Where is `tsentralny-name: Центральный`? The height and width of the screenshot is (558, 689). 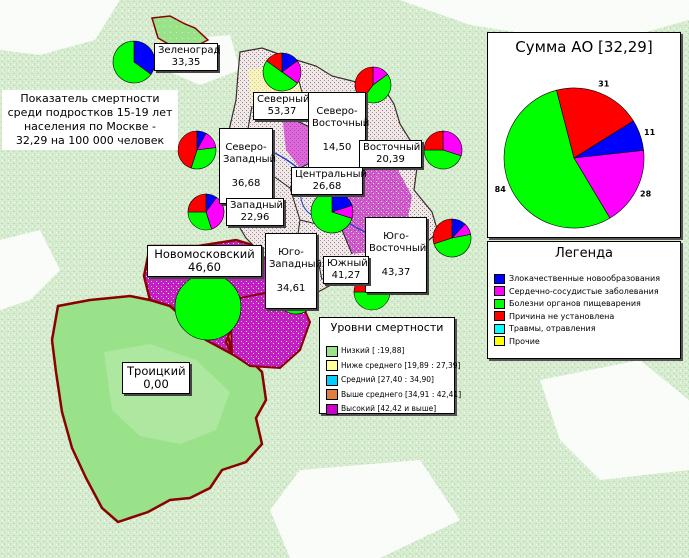 tsentralny-name: Центральный is located at coordinates (331, 174).